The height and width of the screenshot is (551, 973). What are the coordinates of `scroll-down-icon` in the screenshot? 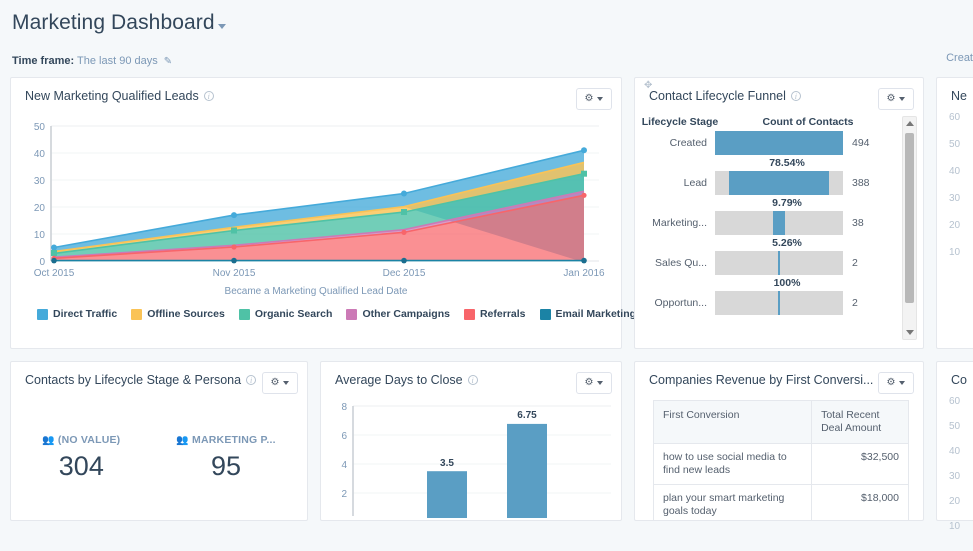 It's located at (909, 332).